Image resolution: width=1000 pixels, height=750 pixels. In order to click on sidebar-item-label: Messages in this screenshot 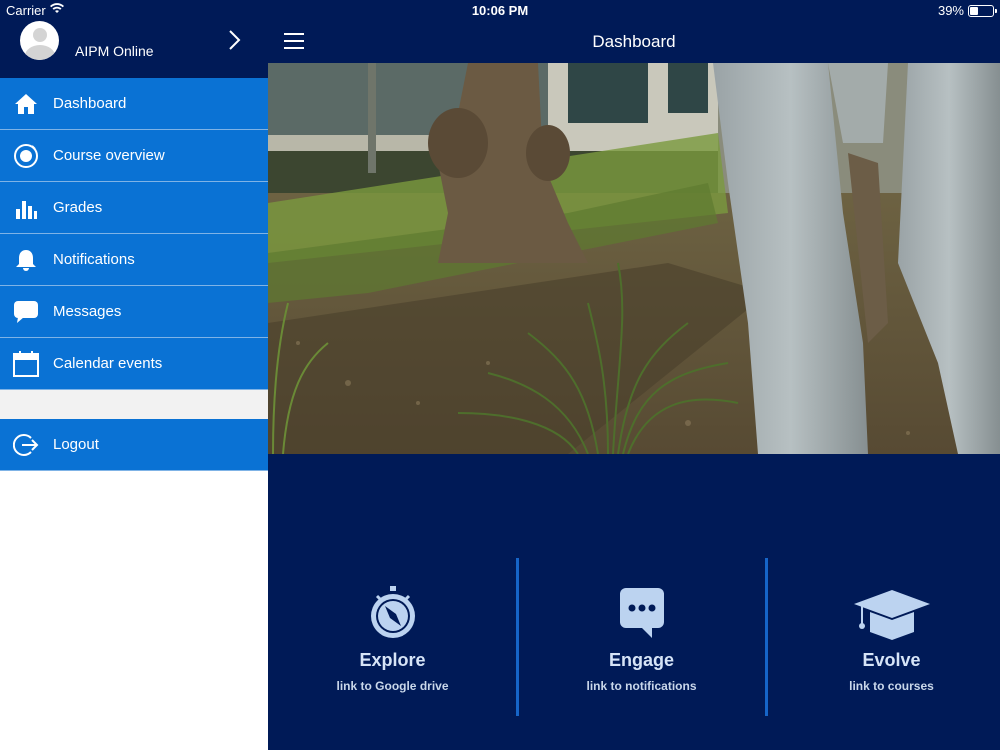, I will do `click(87, 311)`.